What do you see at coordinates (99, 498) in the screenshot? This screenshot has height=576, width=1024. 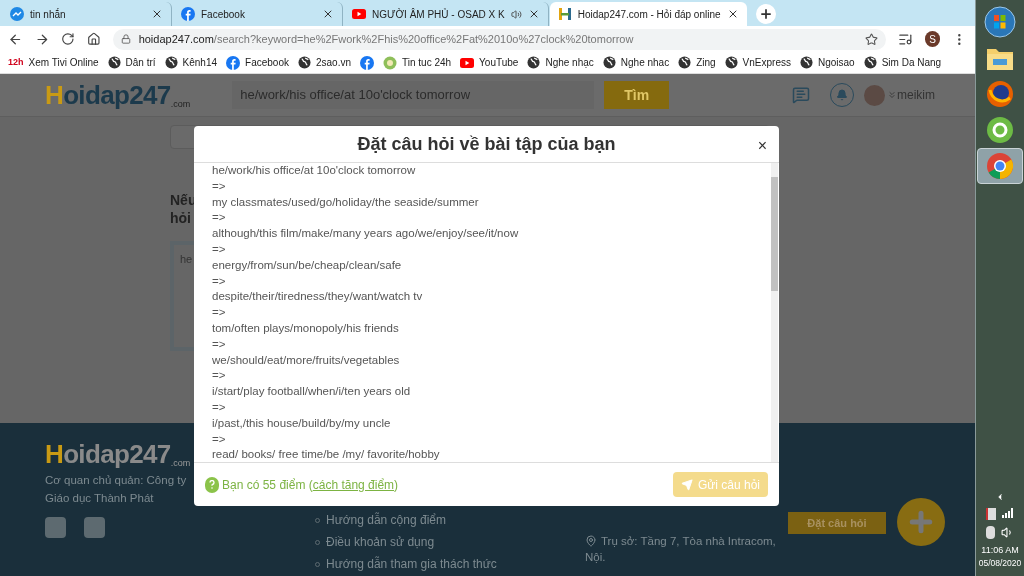 I see `company-text: Giáo dục Thành Phát` at bounding box center [99, 498].